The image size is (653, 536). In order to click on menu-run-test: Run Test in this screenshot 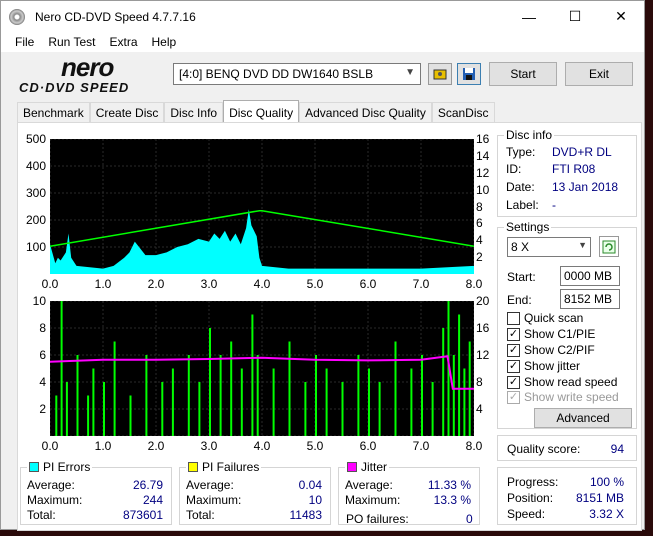, I will do `click(71, 42)`.